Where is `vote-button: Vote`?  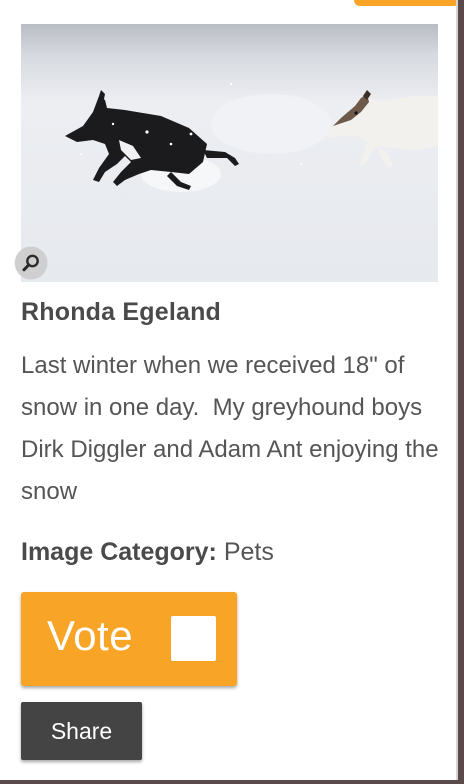
vote-button: Vote is located at coordinates (129, 639).